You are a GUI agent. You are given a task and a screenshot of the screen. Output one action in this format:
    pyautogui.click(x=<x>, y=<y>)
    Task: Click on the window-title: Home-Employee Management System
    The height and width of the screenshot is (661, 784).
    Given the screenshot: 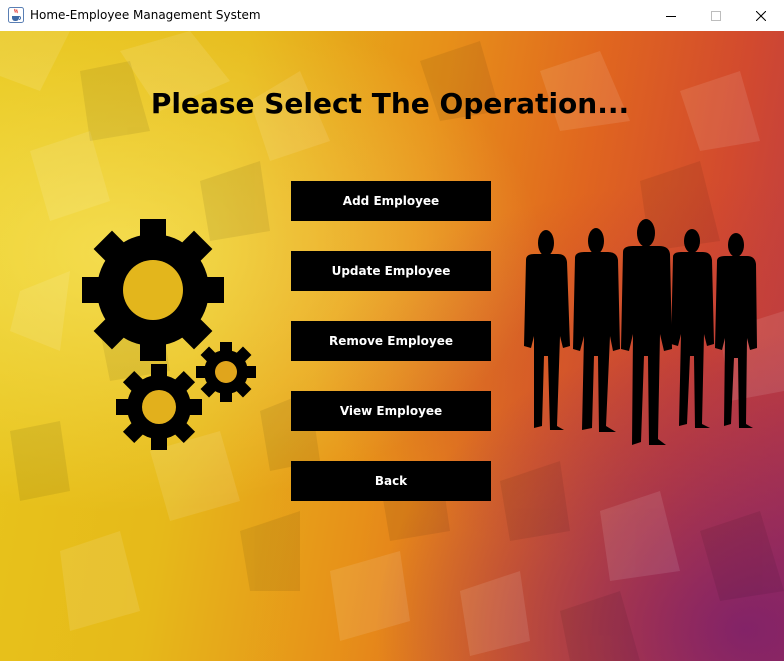 What is the action you would take?
    pyautogui.click(x=145, y=15)
    